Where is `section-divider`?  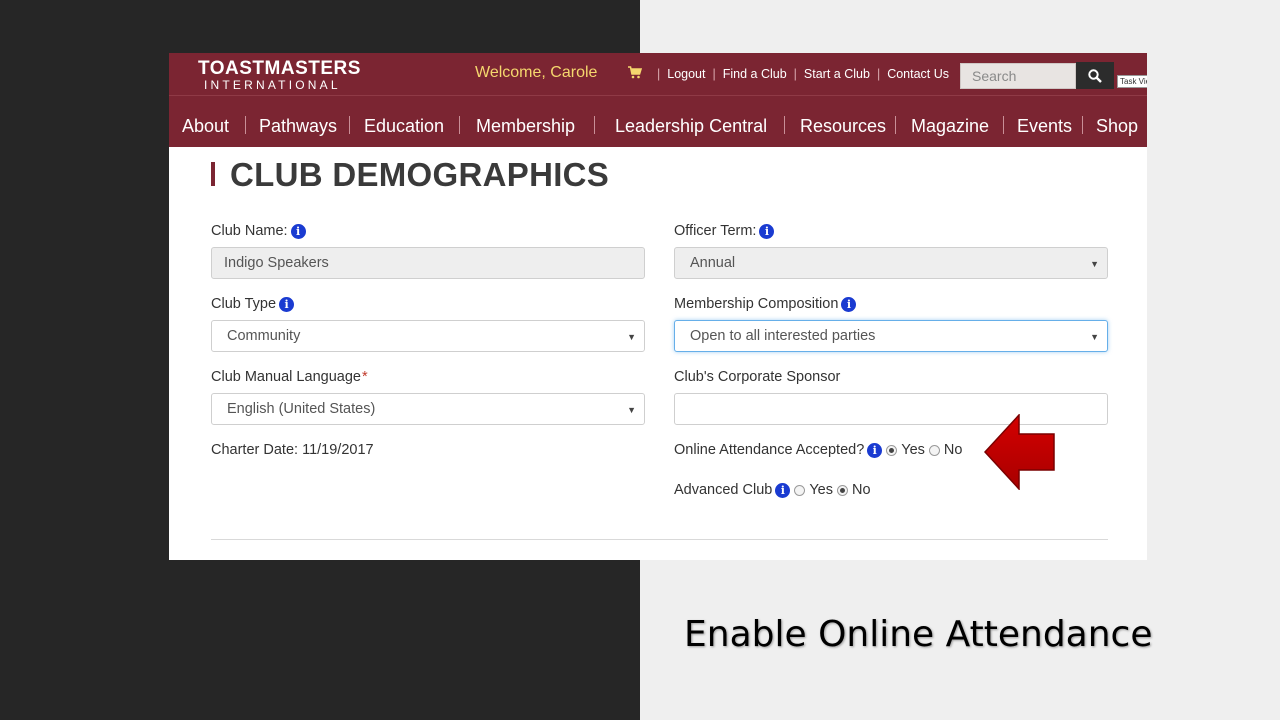
section-divider is located at coordinates (659, 539).